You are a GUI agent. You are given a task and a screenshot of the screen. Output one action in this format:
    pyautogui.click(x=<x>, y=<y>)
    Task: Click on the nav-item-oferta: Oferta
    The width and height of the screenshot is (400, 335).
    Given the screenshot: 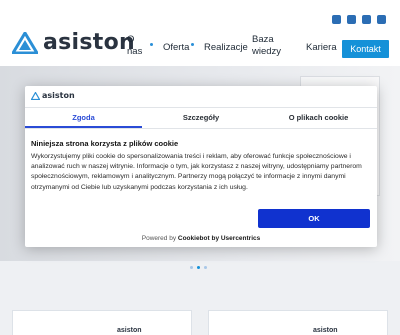 What is the action you would take?
    pyautogui.click(x=176, y=48)
    